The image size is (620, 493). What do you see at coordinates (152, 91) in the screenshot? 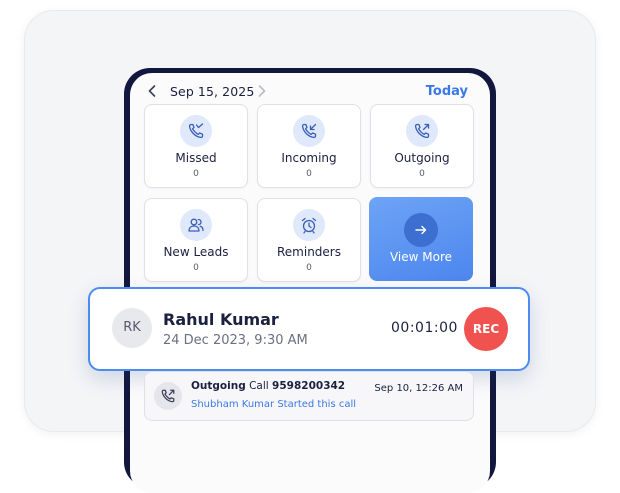
I see `chevron-left-icon` at bounding box center [152, 91].